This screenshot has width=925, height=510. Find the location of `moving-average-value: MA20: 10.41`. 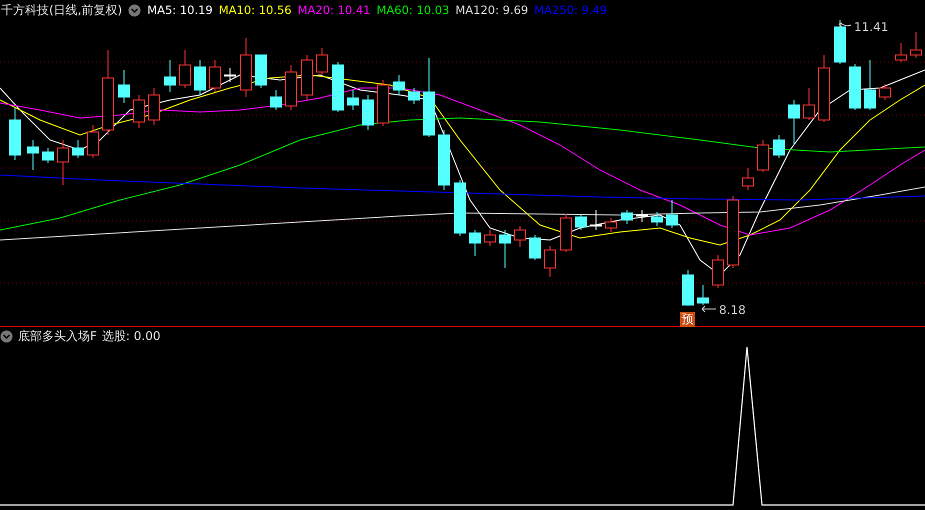

moving-average-value: MA20: 10.41 is located at coordinates (334, 10).